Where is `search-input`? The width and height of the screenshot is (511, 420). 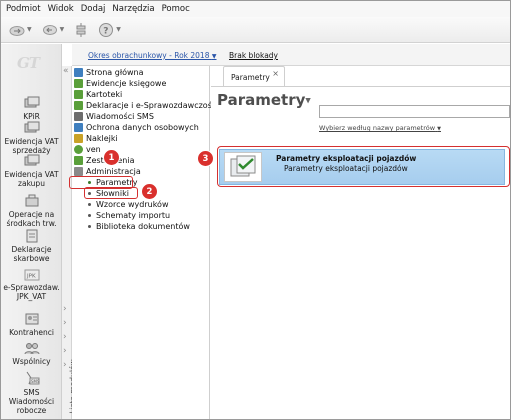 search-input is located at coordinates (414, 111).